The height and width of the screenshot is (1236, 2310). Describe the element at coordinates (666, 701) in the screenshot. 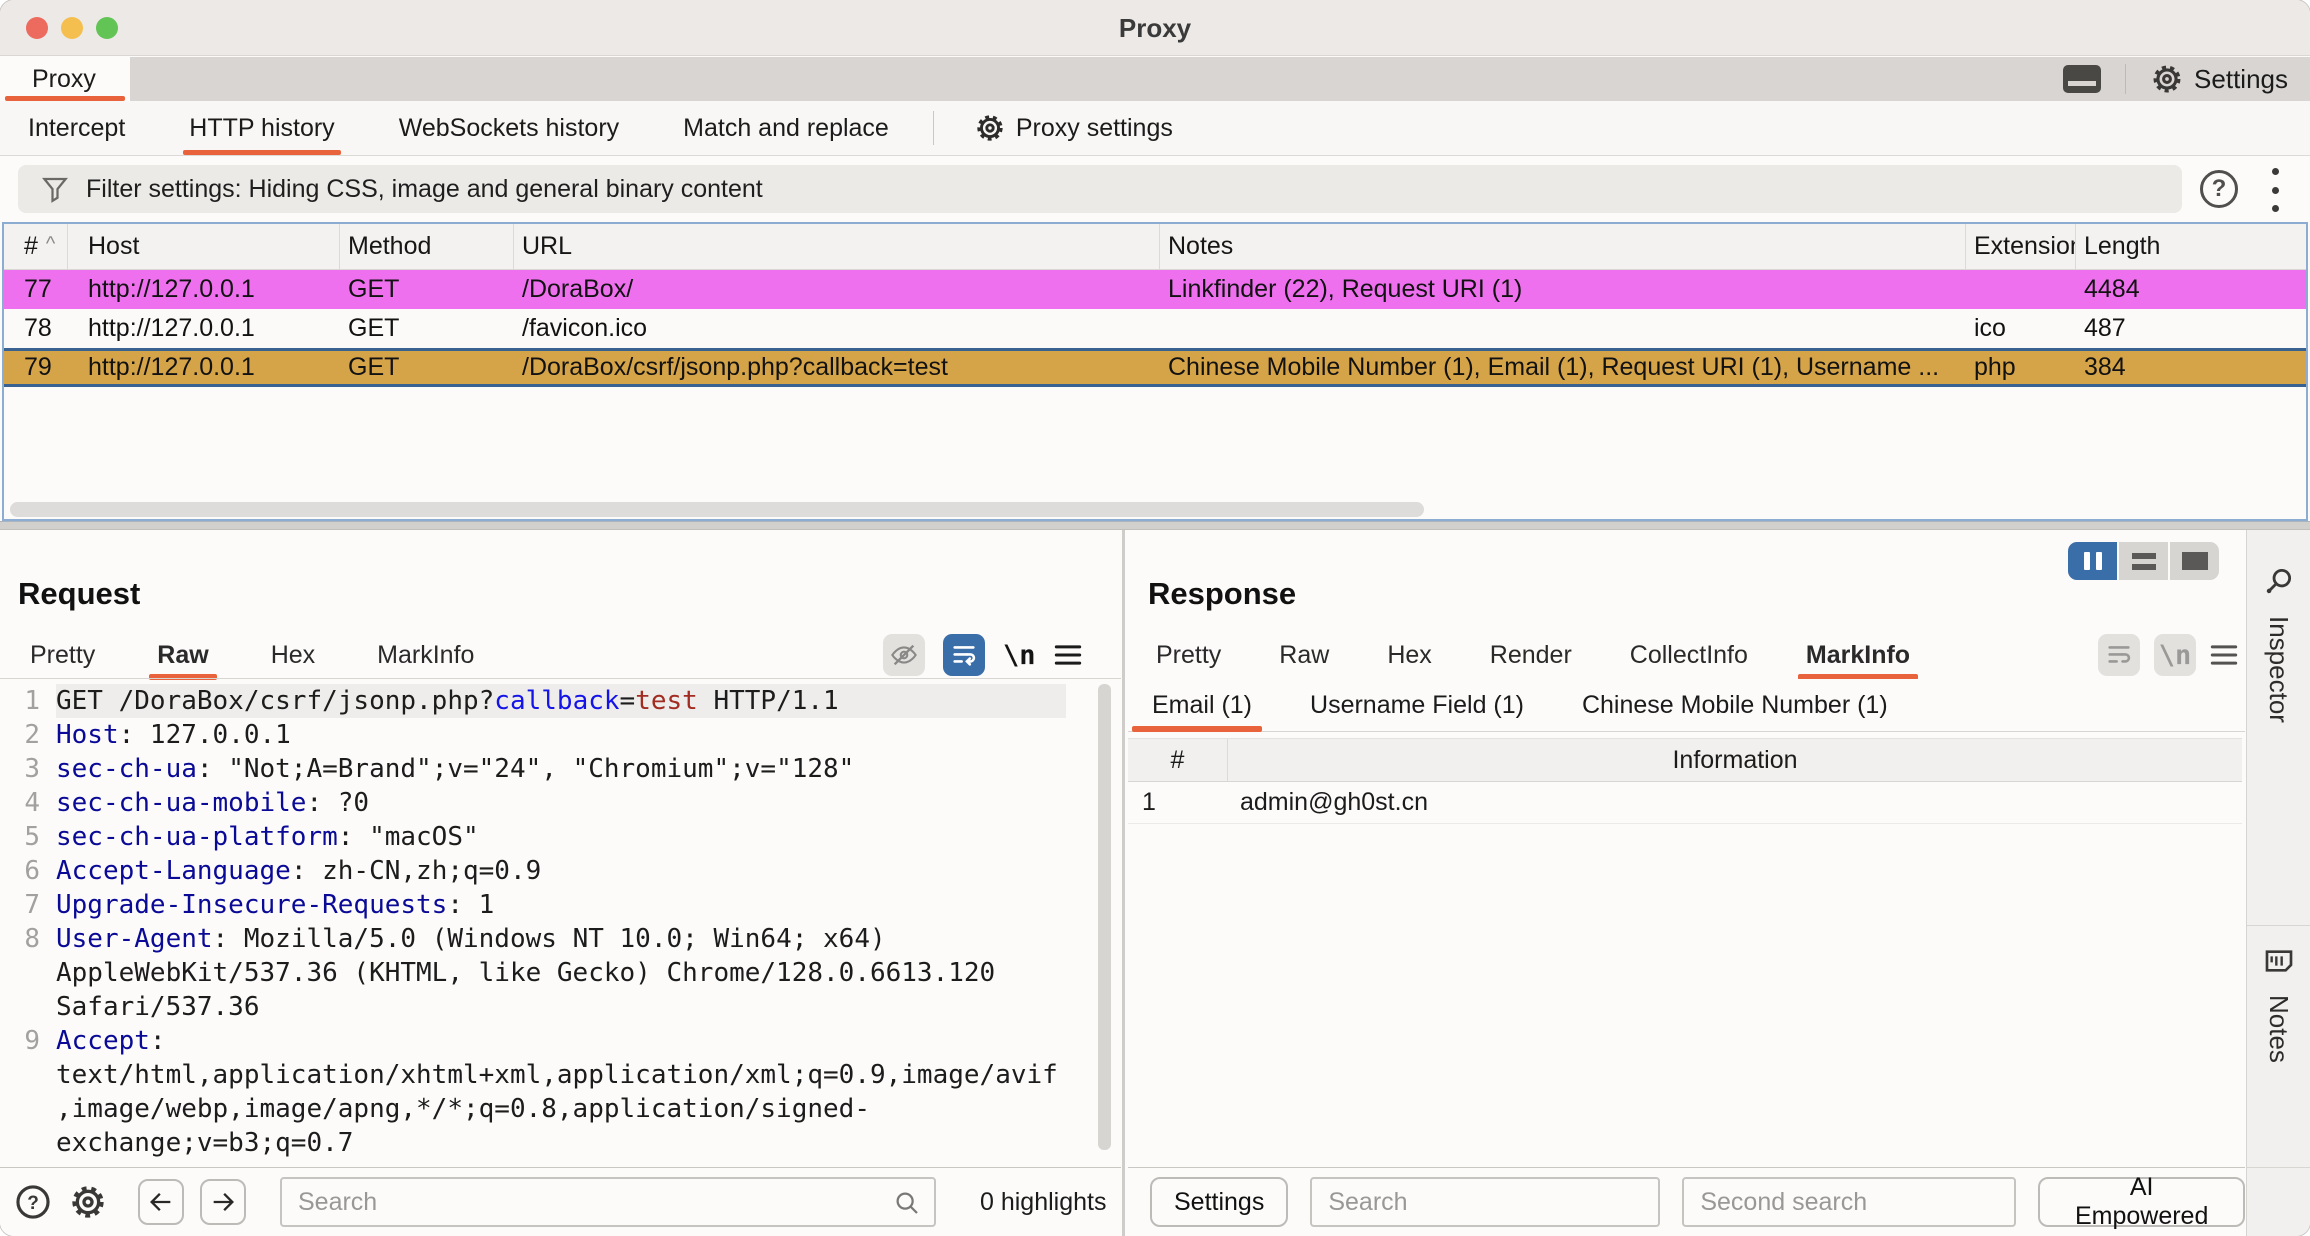

I see `token-value: test` at that location.